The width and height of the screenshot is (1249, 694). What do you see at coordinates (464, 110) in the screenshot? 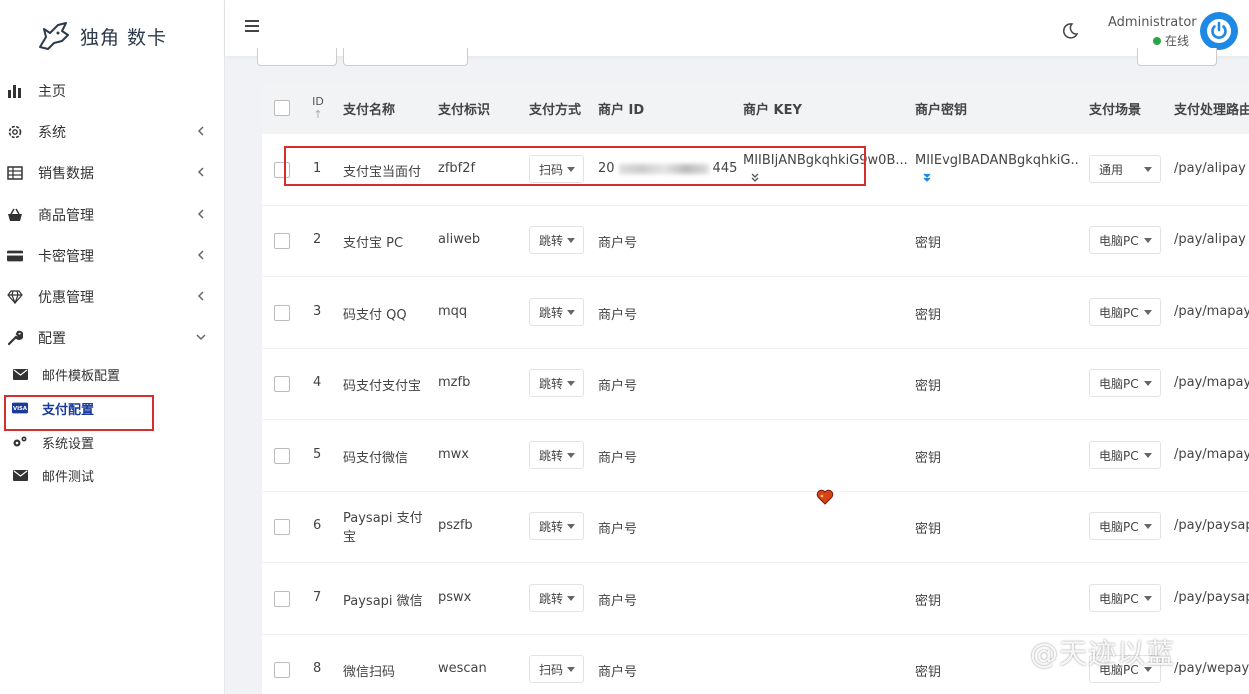
I see `column-header-tag: 支付标识` at bounding box center [464, 110].